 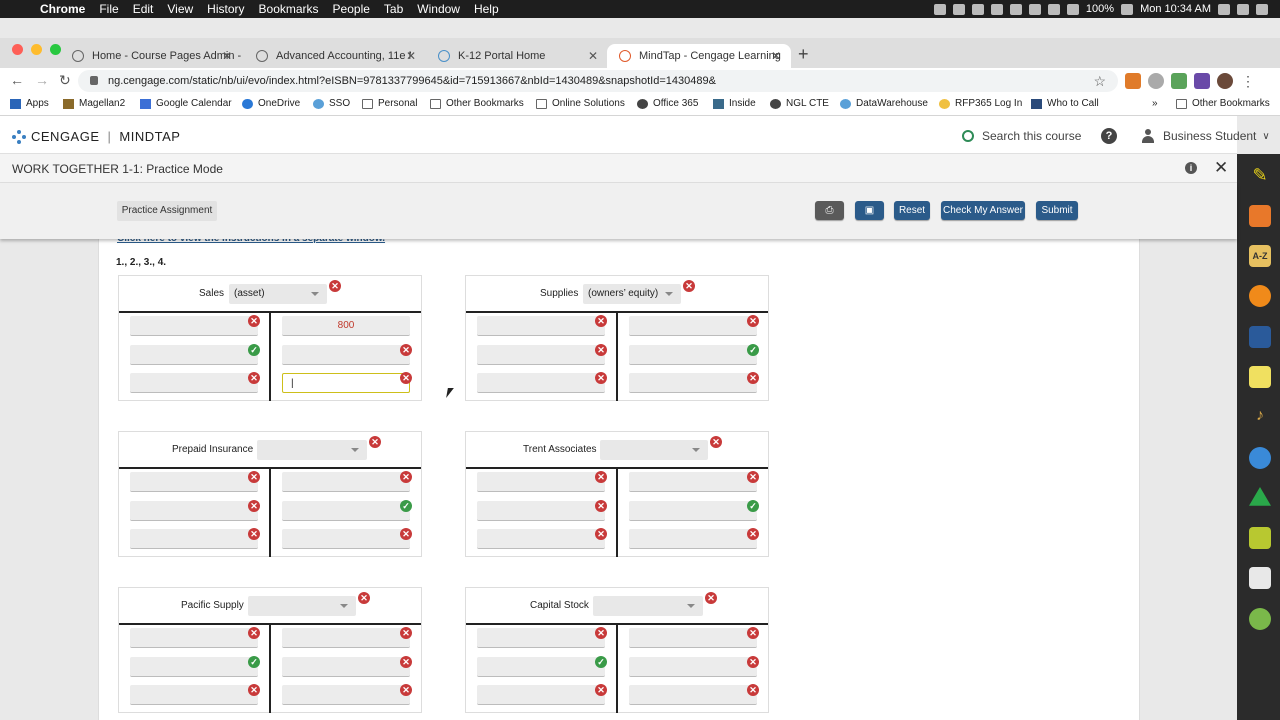 I want to click on bookmark-star-icon: ☆, so click(x=1099, y=81).